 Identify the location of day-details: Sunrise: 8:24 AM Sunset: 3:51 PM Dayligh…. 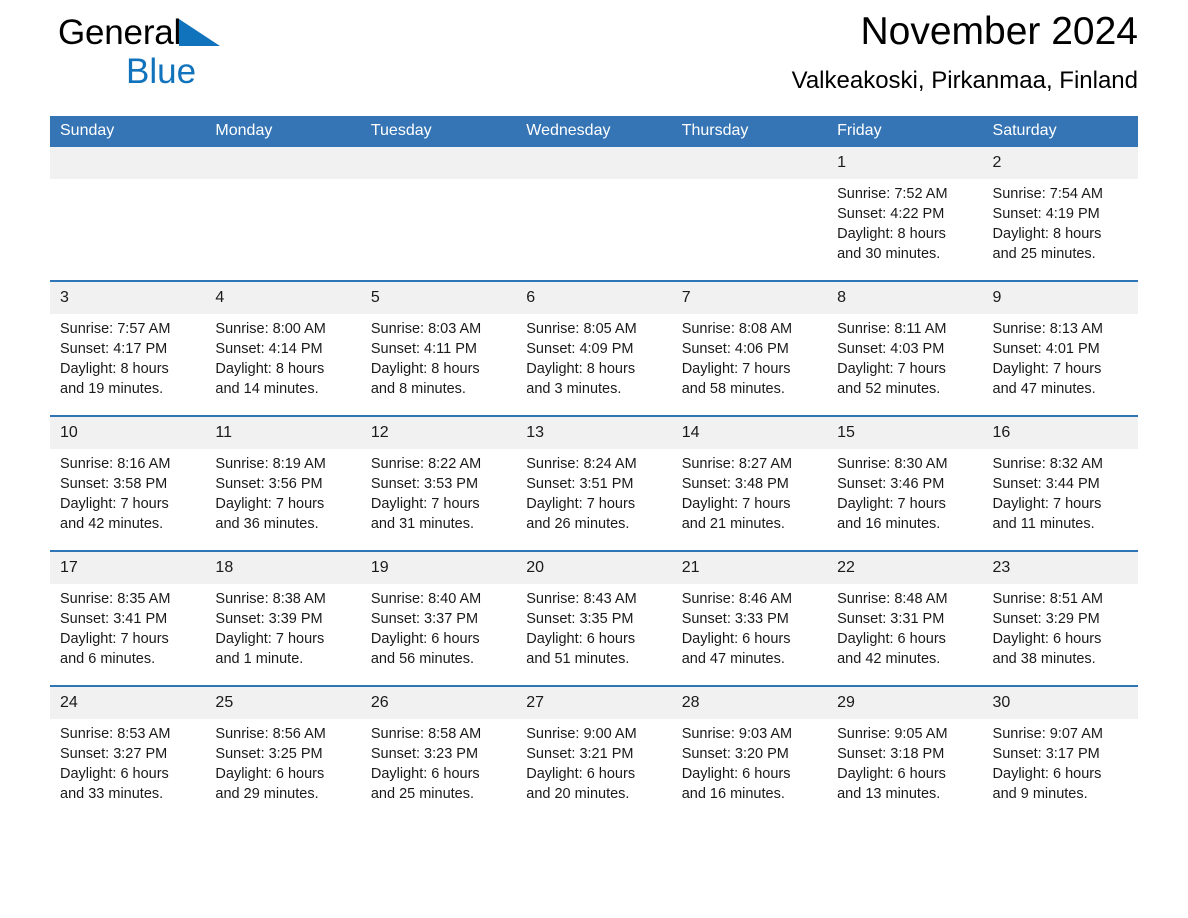
(593, 499).